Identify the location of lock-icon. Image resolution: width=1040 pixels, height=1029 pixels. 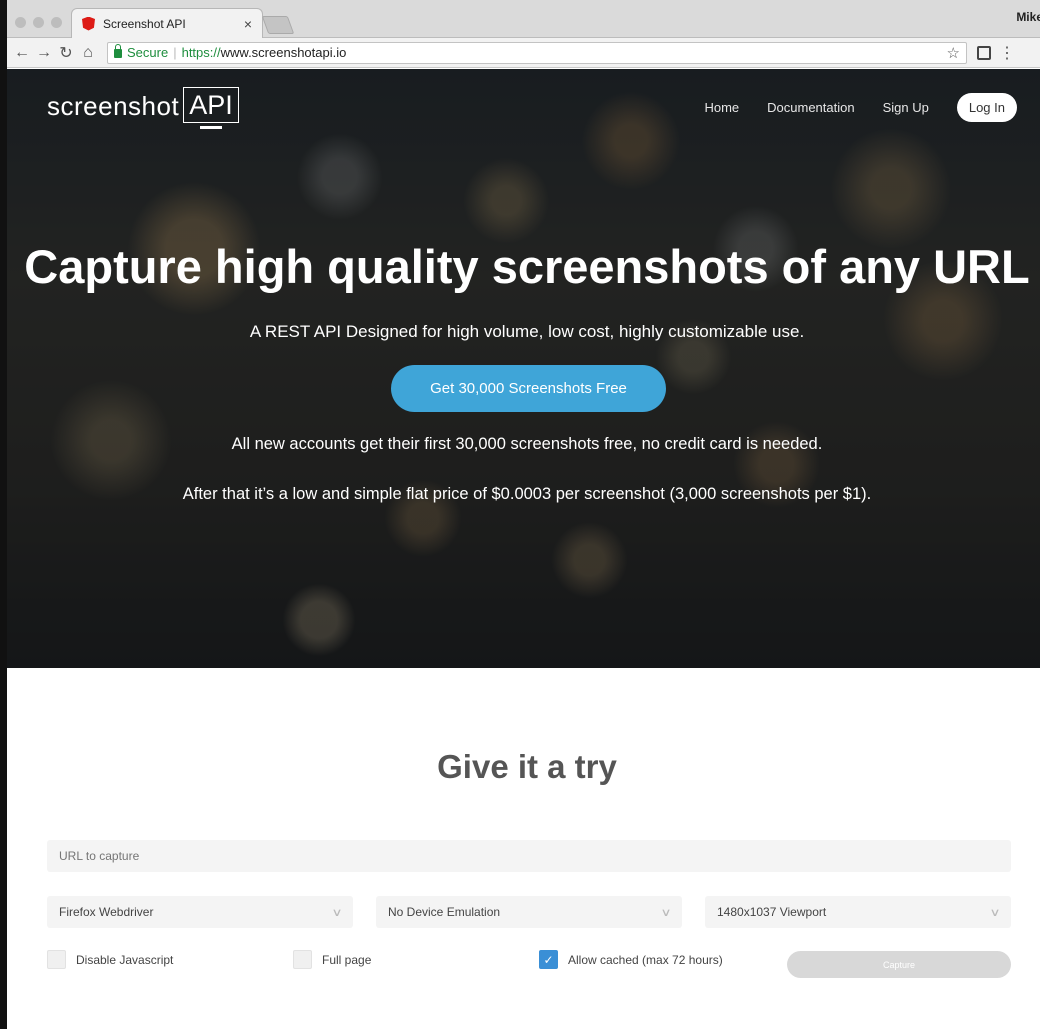
(118, 51).